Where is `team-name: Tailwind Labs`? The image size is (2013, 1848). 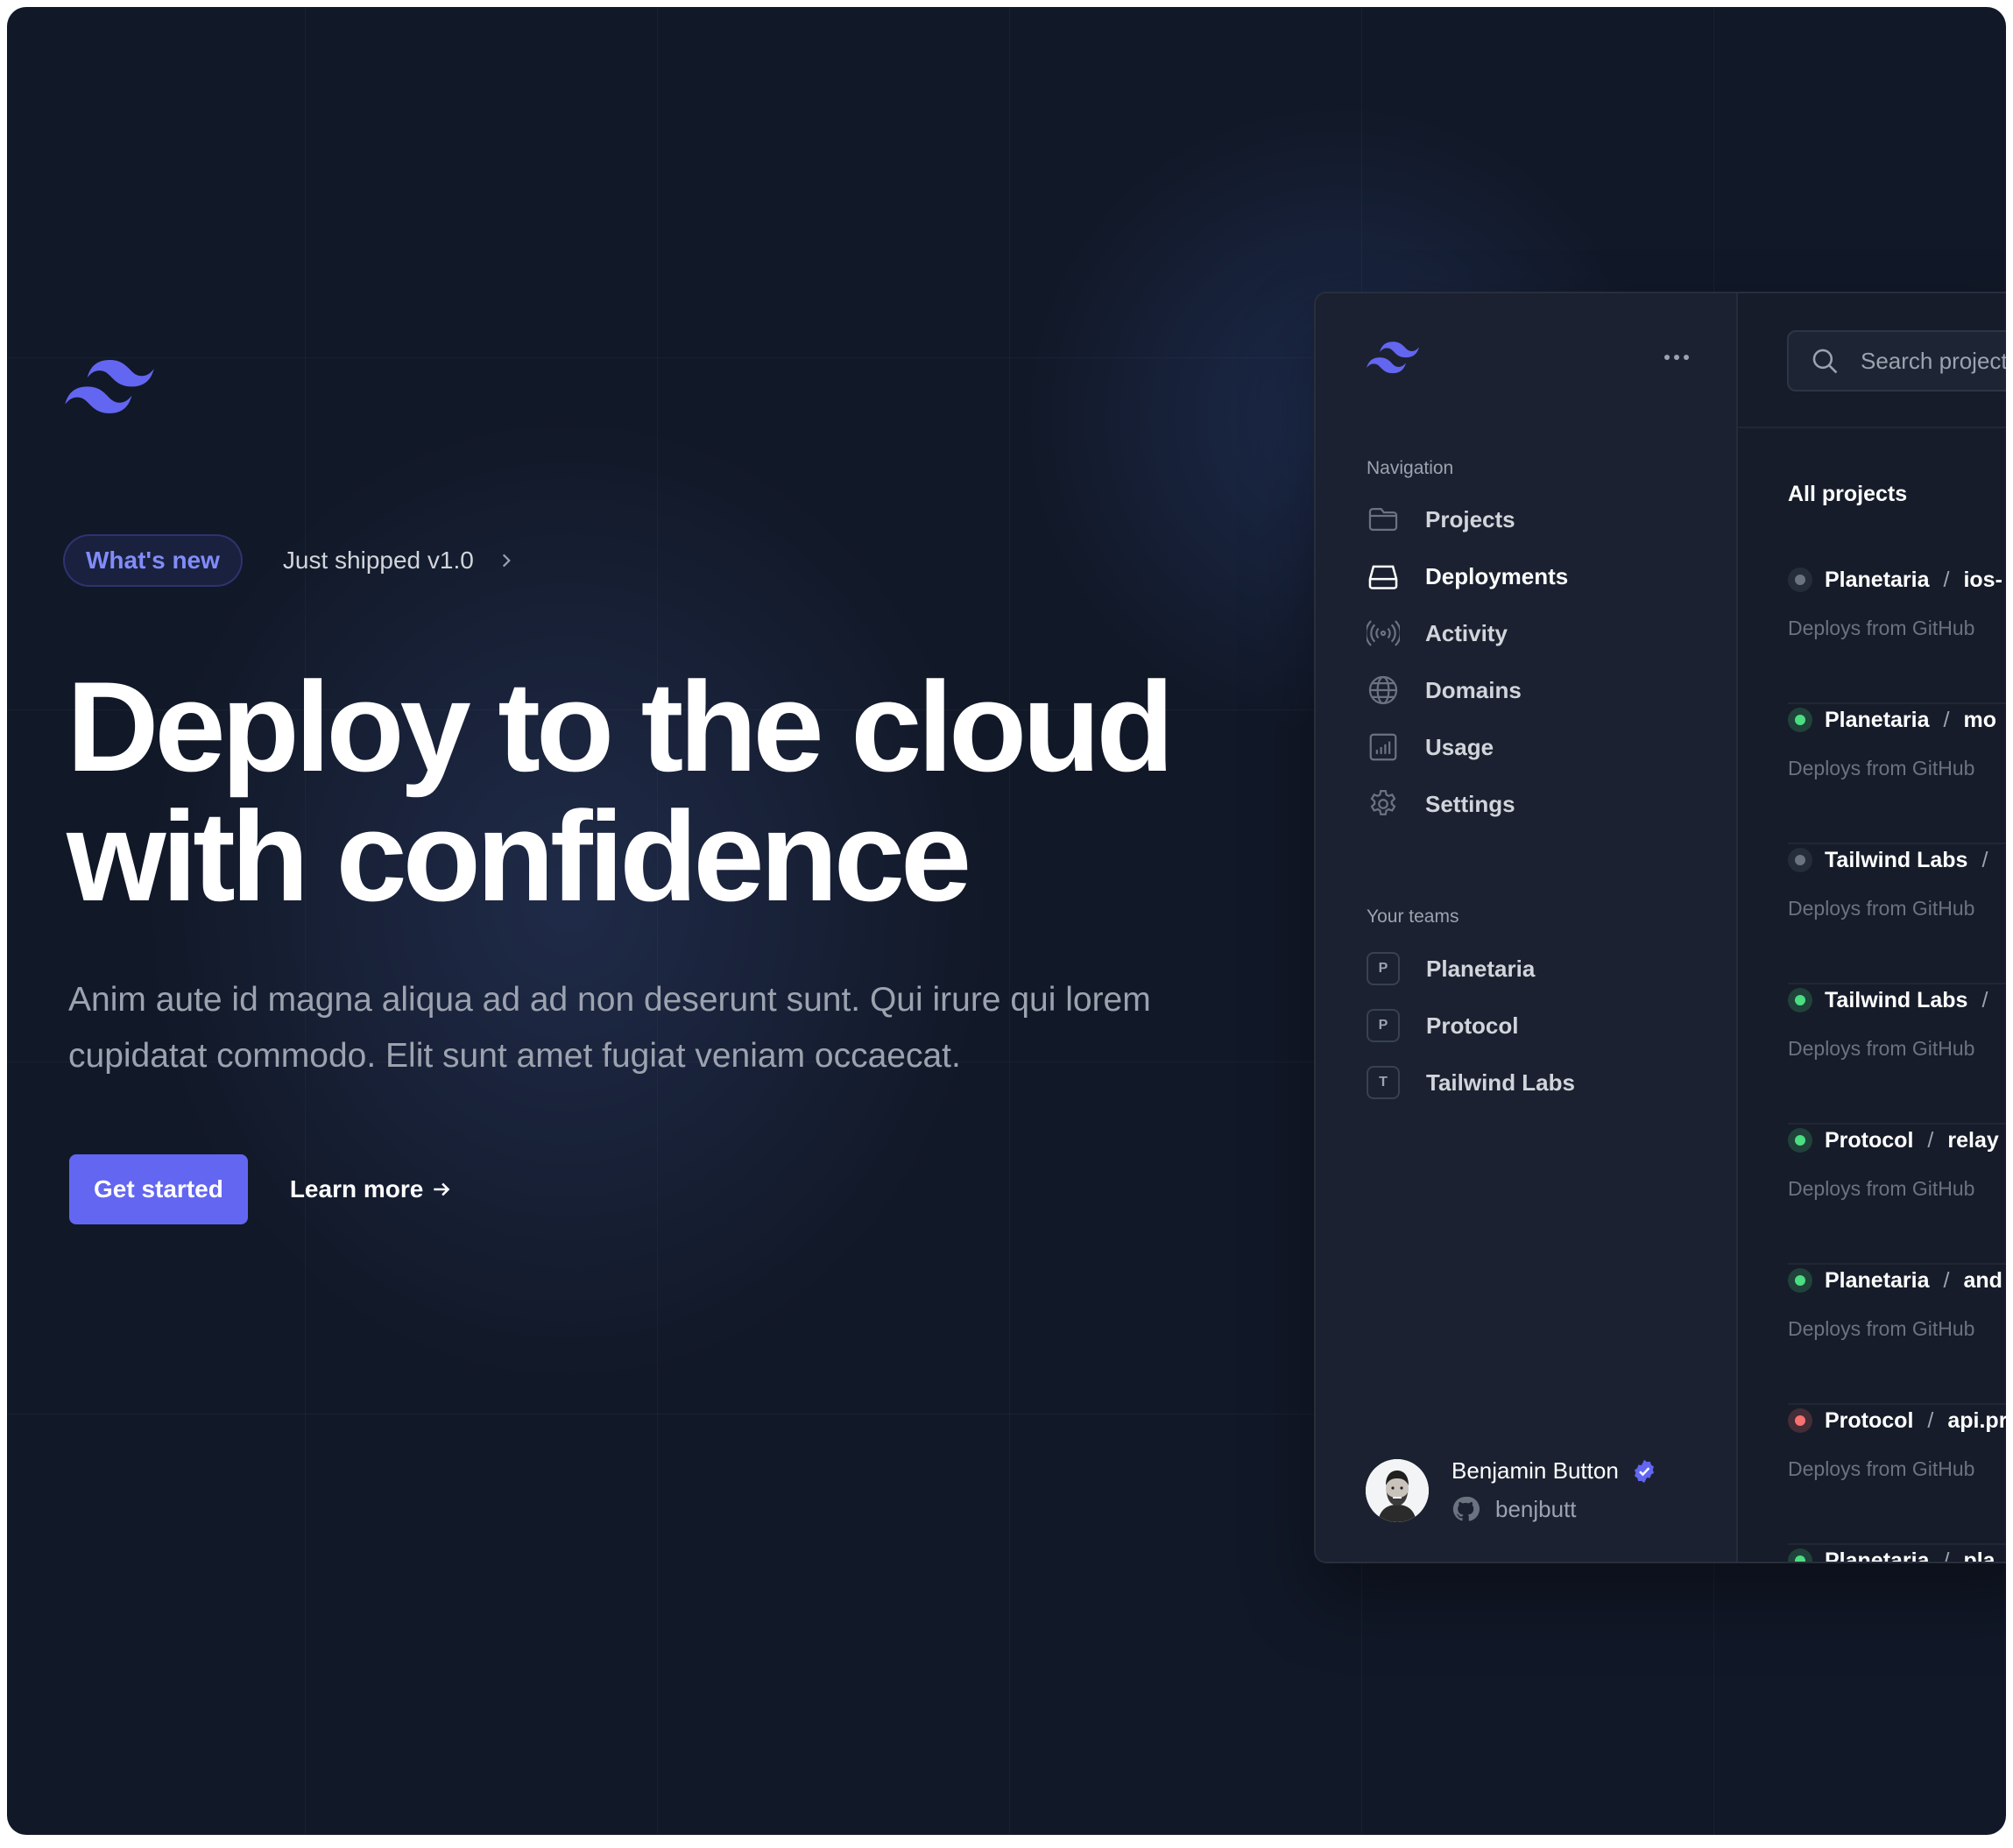
team-name: Tailwind Labs is located at coordinates (1500, 1083).